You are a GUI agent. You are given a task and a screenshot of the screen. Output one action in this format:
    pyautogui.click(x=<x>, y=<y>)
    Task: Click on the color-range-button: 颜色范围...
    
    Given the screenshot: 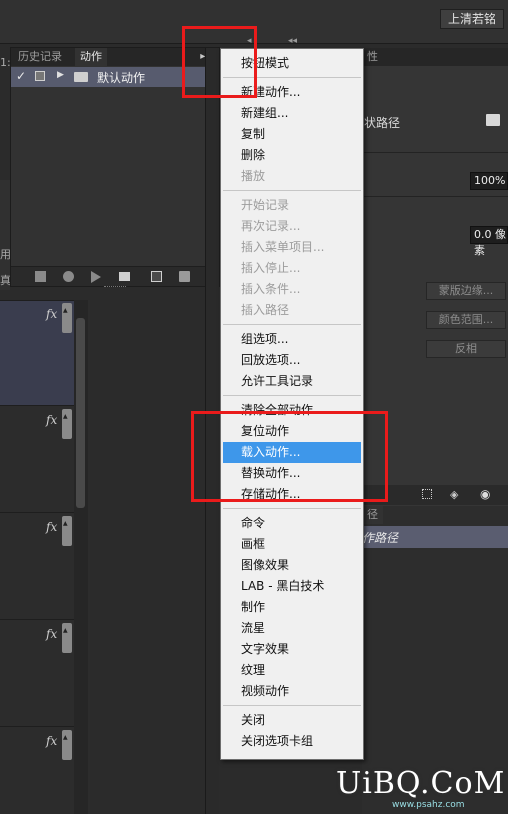 What is the action you would take?
    pyautogui.click(x=466, y=320)
    